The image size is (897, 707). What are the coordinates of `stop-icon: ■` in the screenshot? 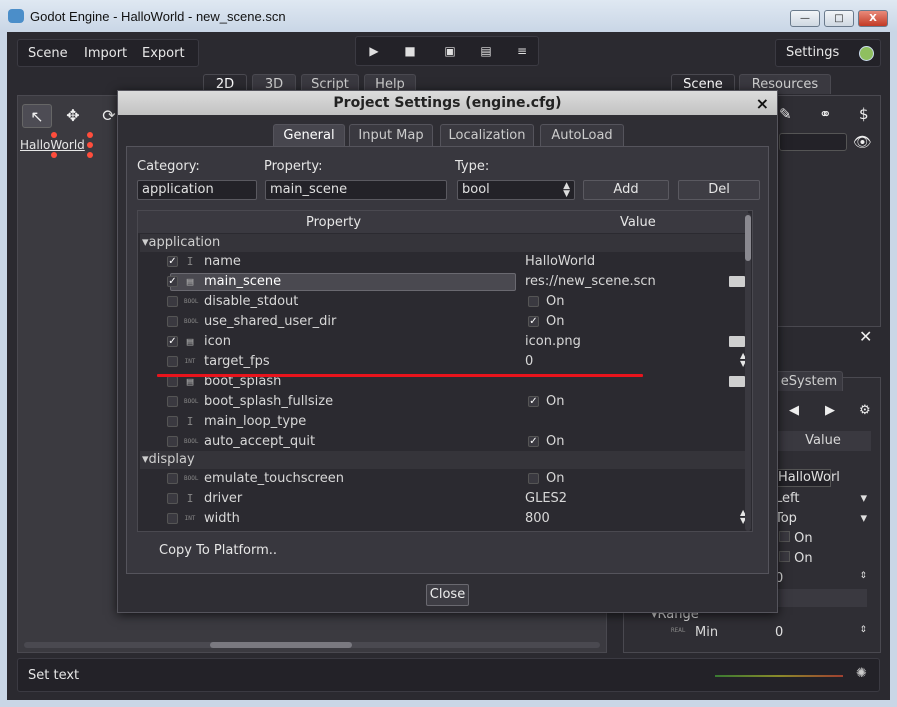 It's located at (410, 51).